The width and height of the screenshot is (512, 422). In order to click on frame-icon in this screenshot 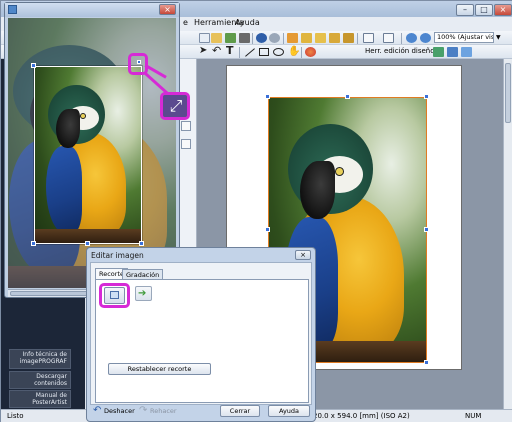, I will do `click(368, 38)`.